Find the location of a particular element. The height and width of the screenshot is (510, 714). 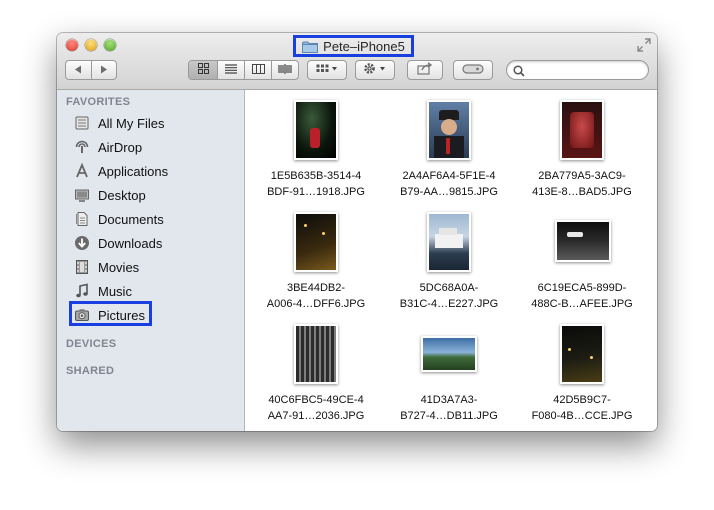

sidebar-item-airdrop: AirDrop is located at coordinates (107, 147).